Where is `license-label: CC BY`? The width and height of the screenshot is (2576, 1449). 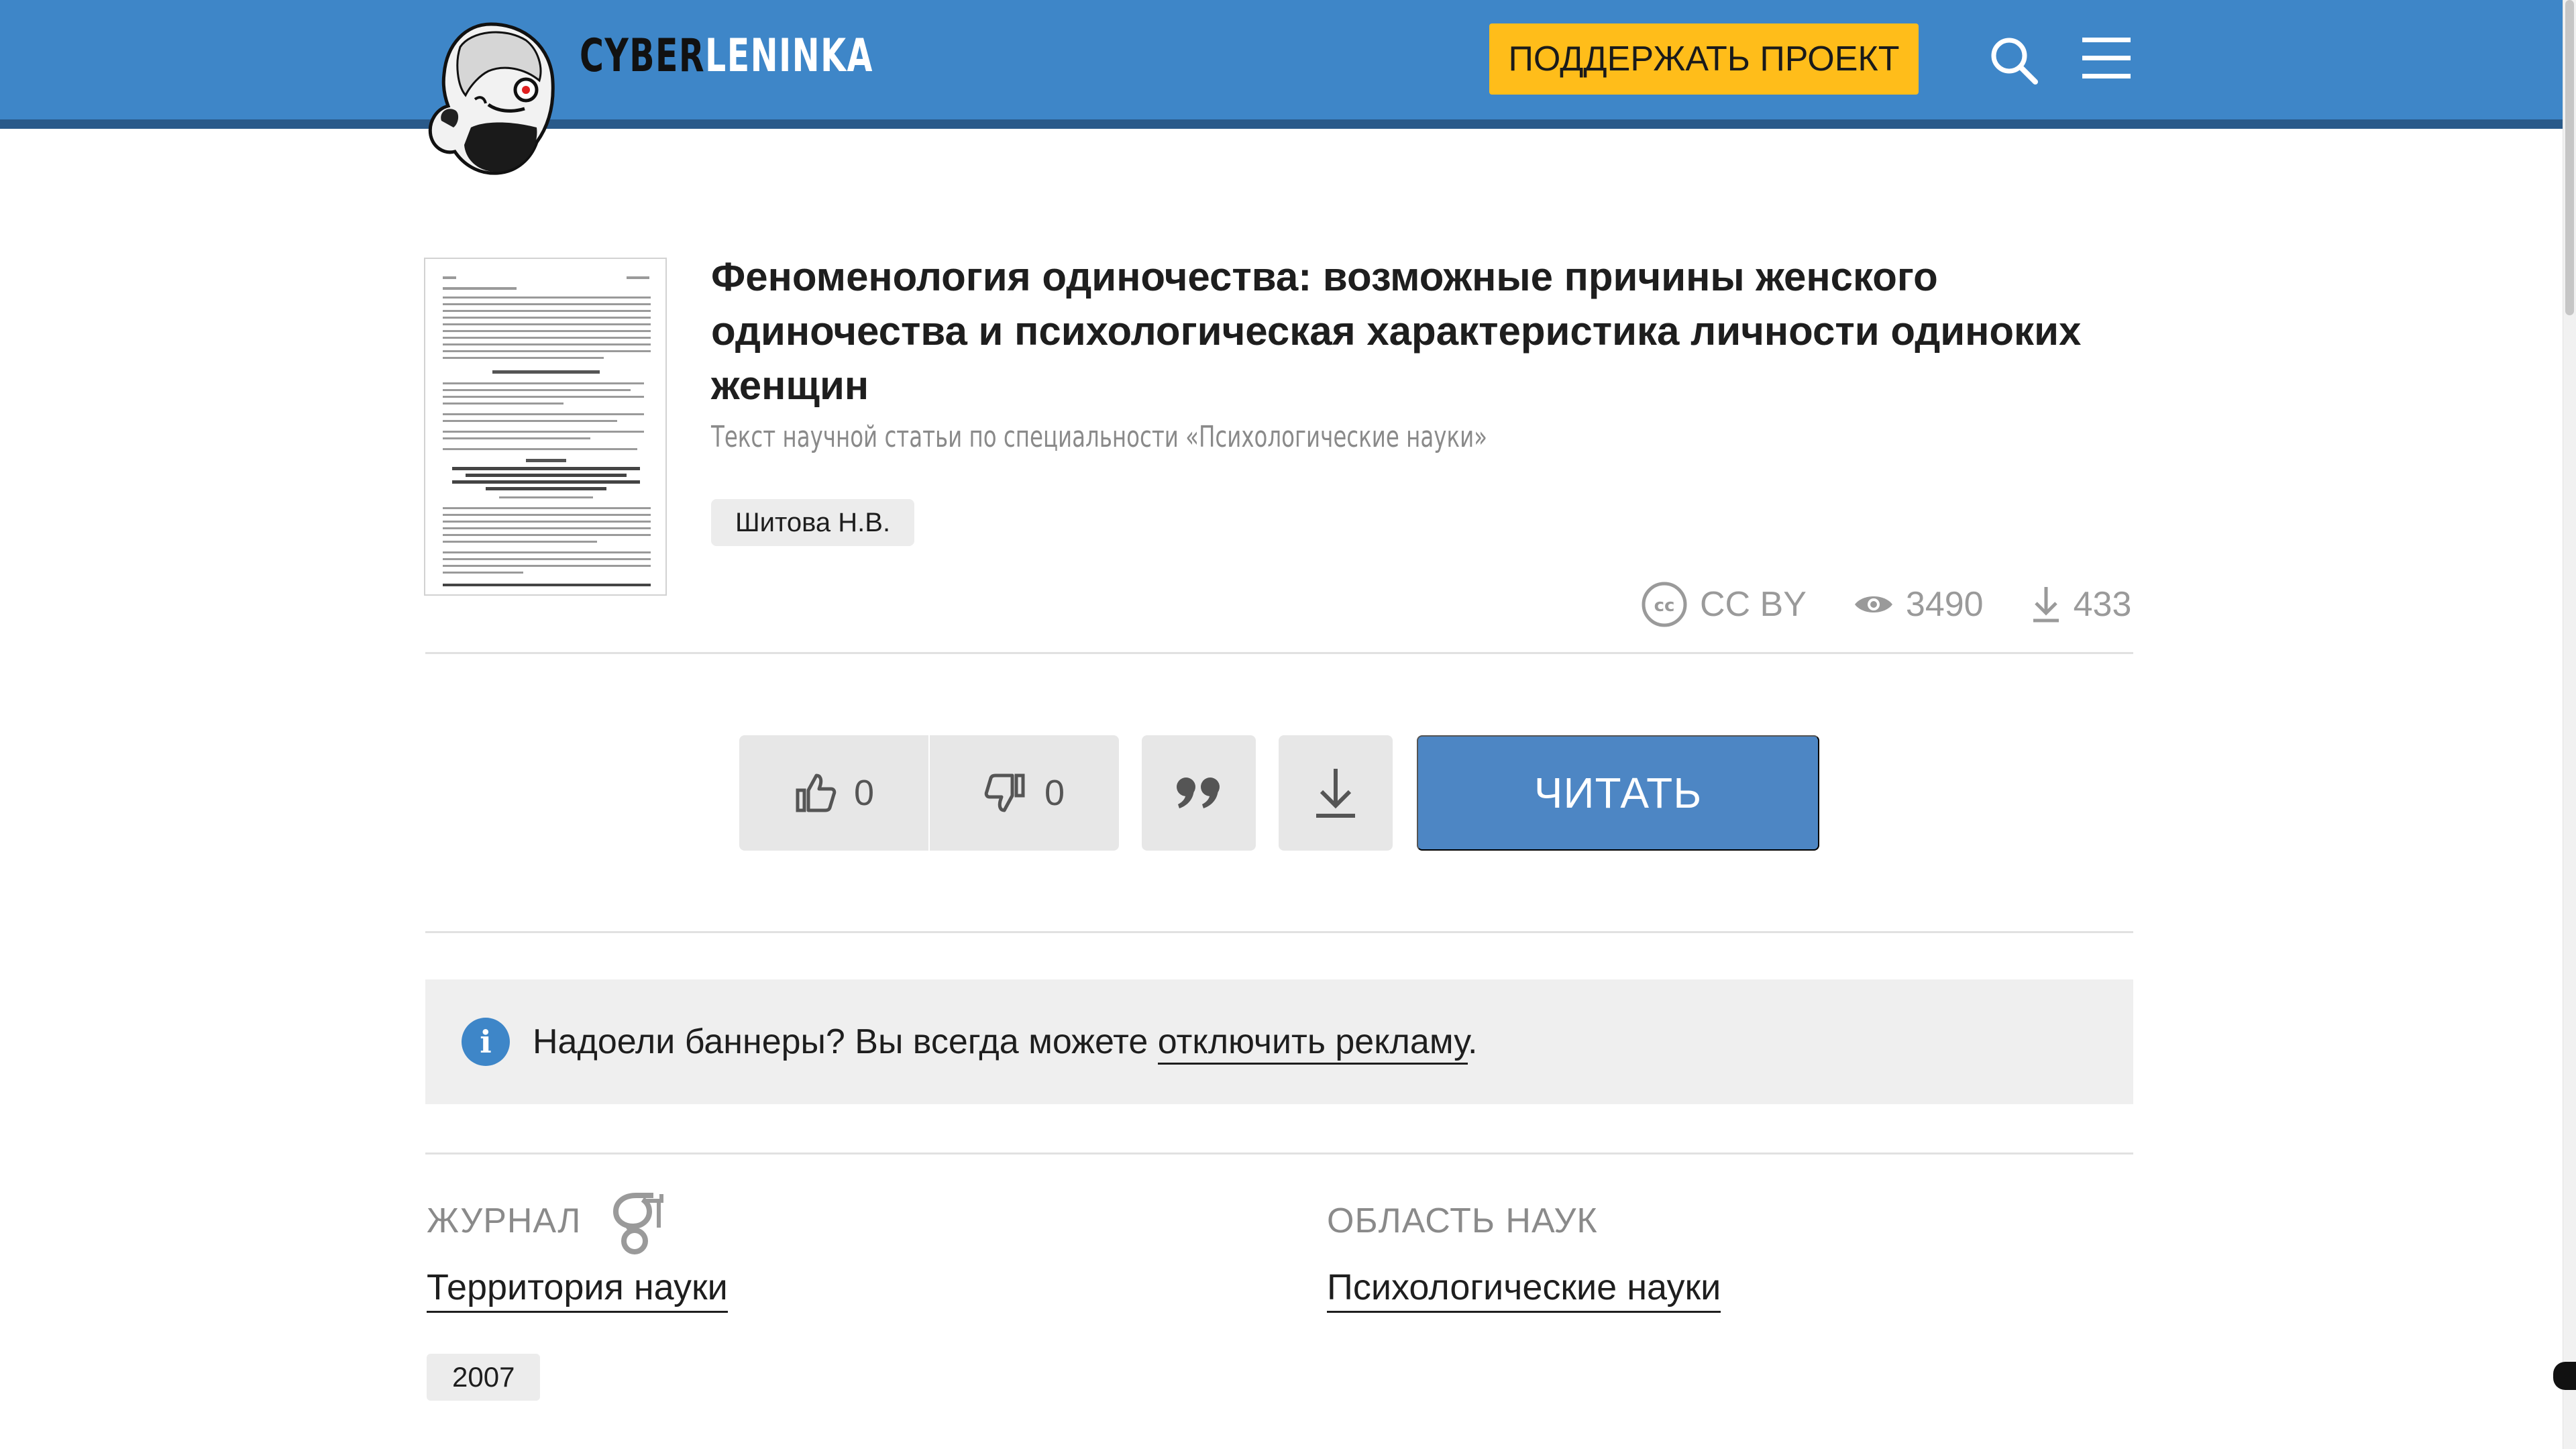
license-label: CC BY is located at coordinates (1753, 604).